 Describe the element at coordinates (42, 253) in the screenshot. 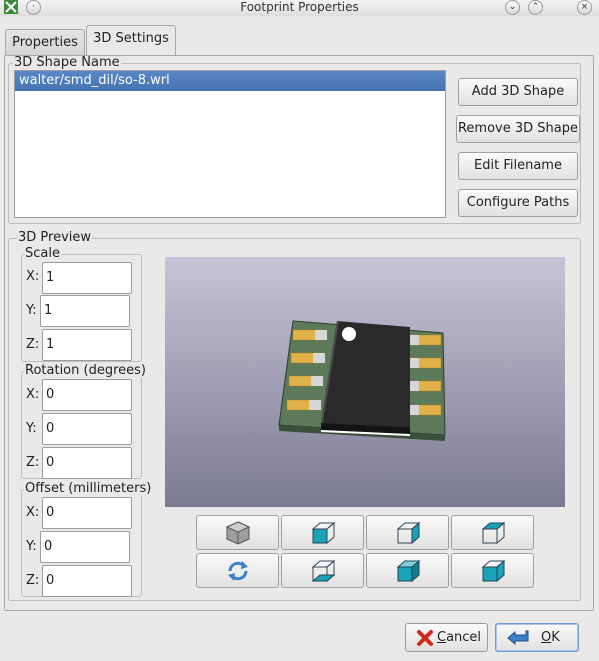

I see `scale-group-title: Scale` at that location.